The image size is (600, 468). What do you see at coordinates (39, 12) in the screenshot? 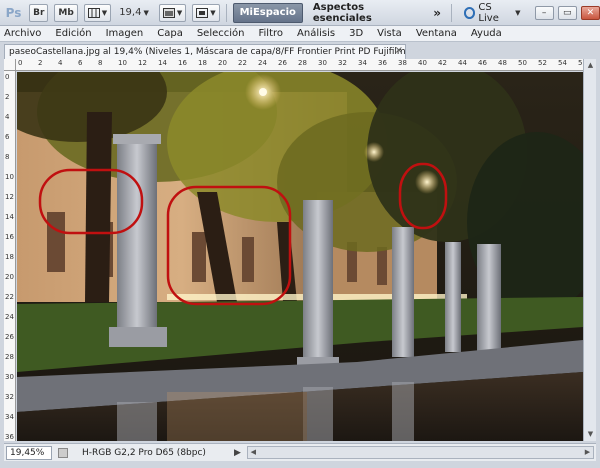
I see `launch-bridge-button: Br` at bounding box center [39, 12].